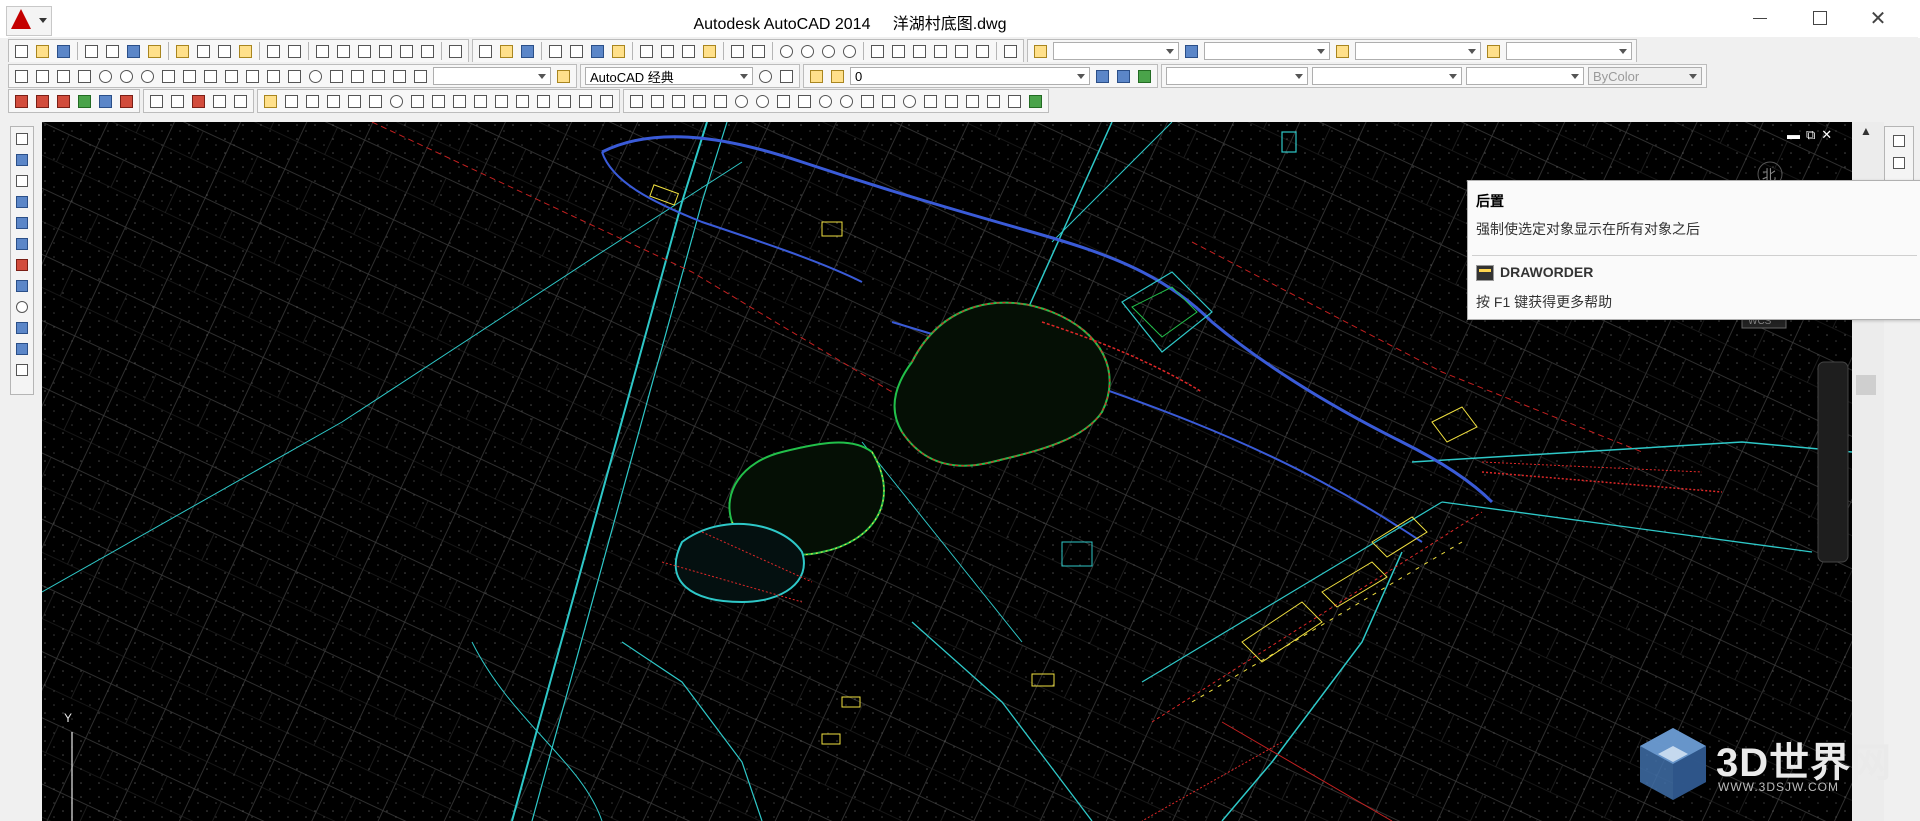 This screenshot has height=821, width=1920. I want to click on minimize-button, so click(1760, 18).